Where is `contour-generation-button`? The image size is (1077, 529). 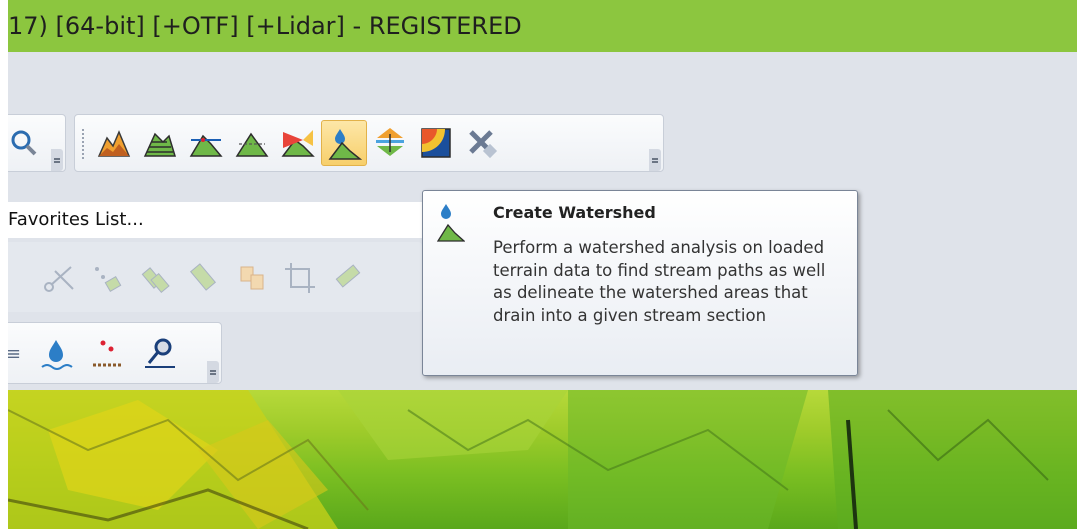 contour-generation-button is located at coordinates (160, 143).